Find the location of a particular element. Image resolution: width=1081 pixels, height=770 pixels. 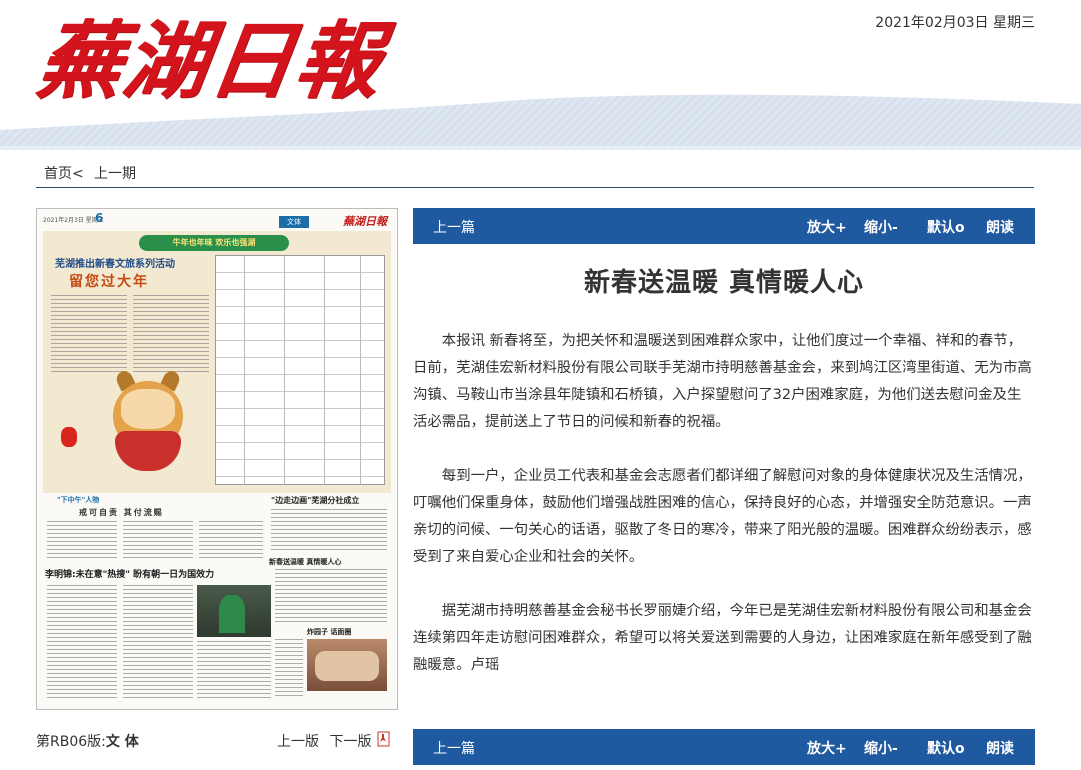

thumbnail-right-subheadline-2: 炸园子 话面圈 is located at coordinates (329, 632).